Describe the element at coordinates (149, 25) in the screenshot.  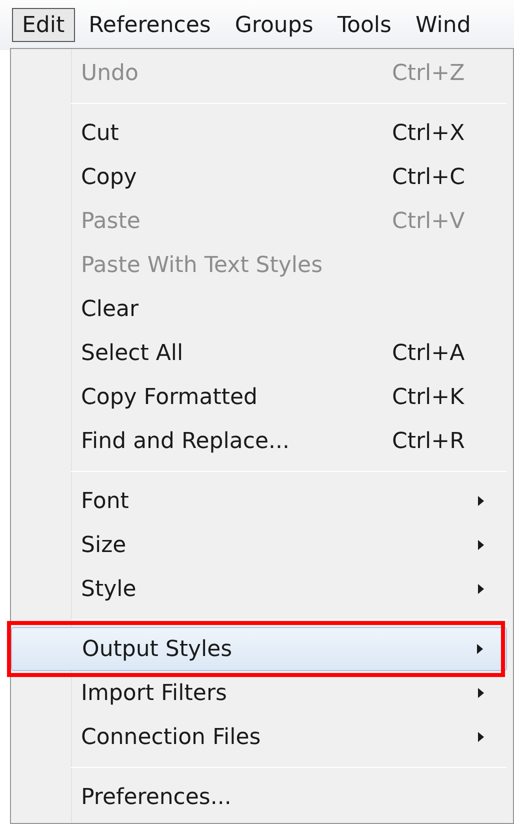
I see `menu-bar-item: References` at that location.